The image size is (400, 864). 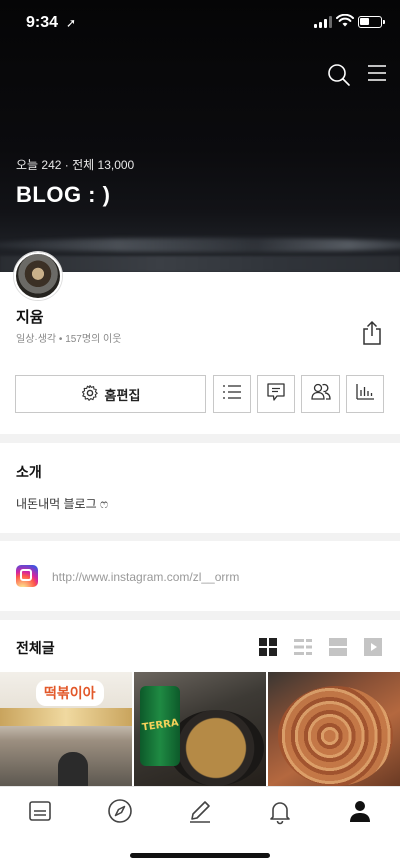 I want to click on neighbors-button, so click(x=320, y=394).